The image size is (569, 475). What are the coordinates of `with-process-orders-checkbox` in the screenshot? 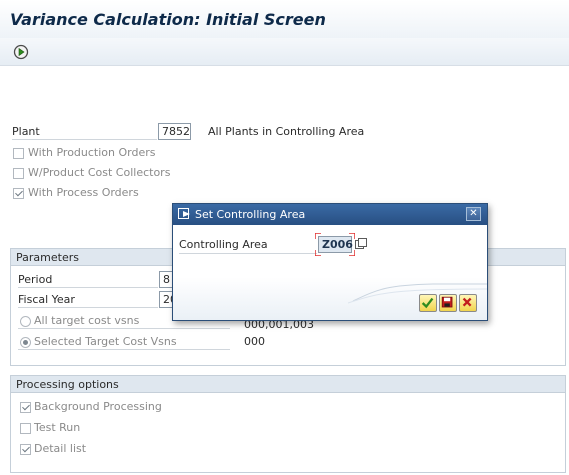 It's located at (18, 193).